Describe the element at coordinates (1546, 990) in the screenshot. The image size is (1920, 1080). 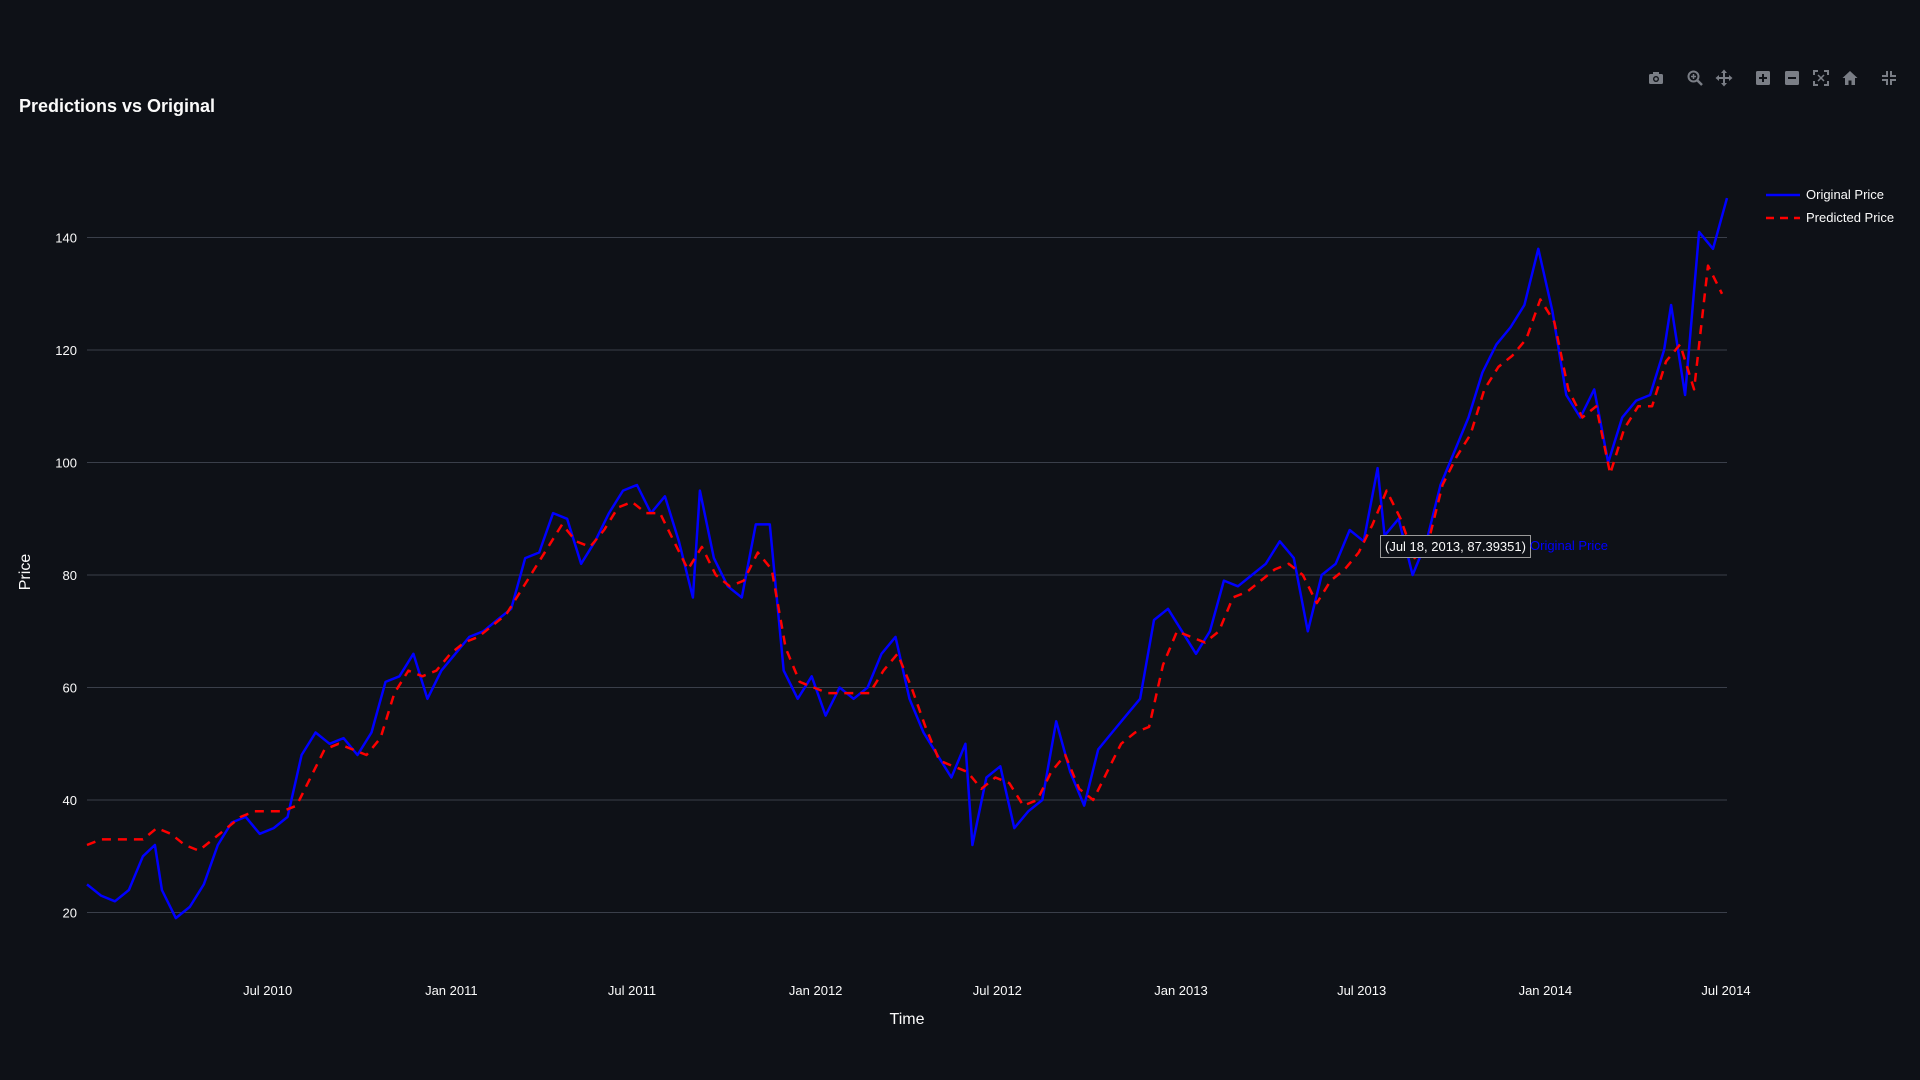
I see `x-tick-label-7: Jan 2014` at that location.